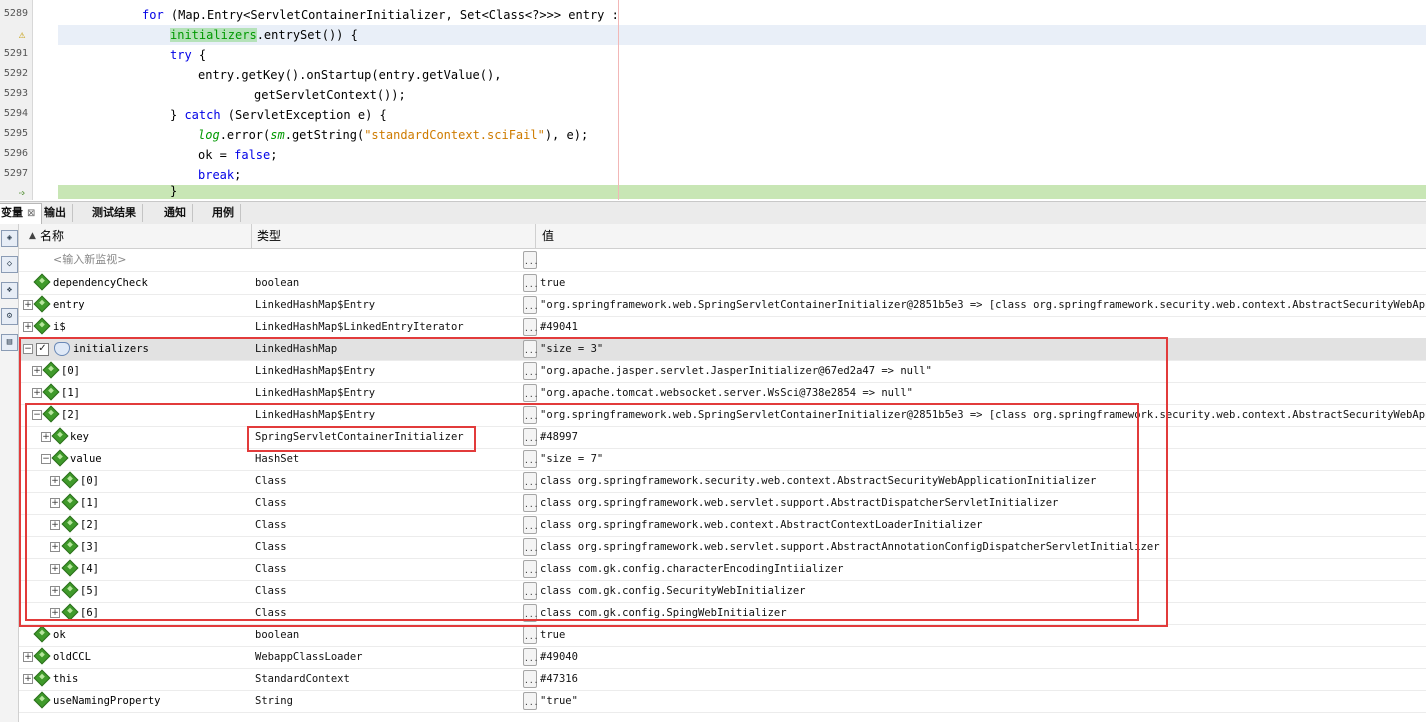 This screenshot has width=1426, height=722. Describe the element at coordinates (9, 264) in the screenshot. I see `new-watch-icon: ◇` at that location.